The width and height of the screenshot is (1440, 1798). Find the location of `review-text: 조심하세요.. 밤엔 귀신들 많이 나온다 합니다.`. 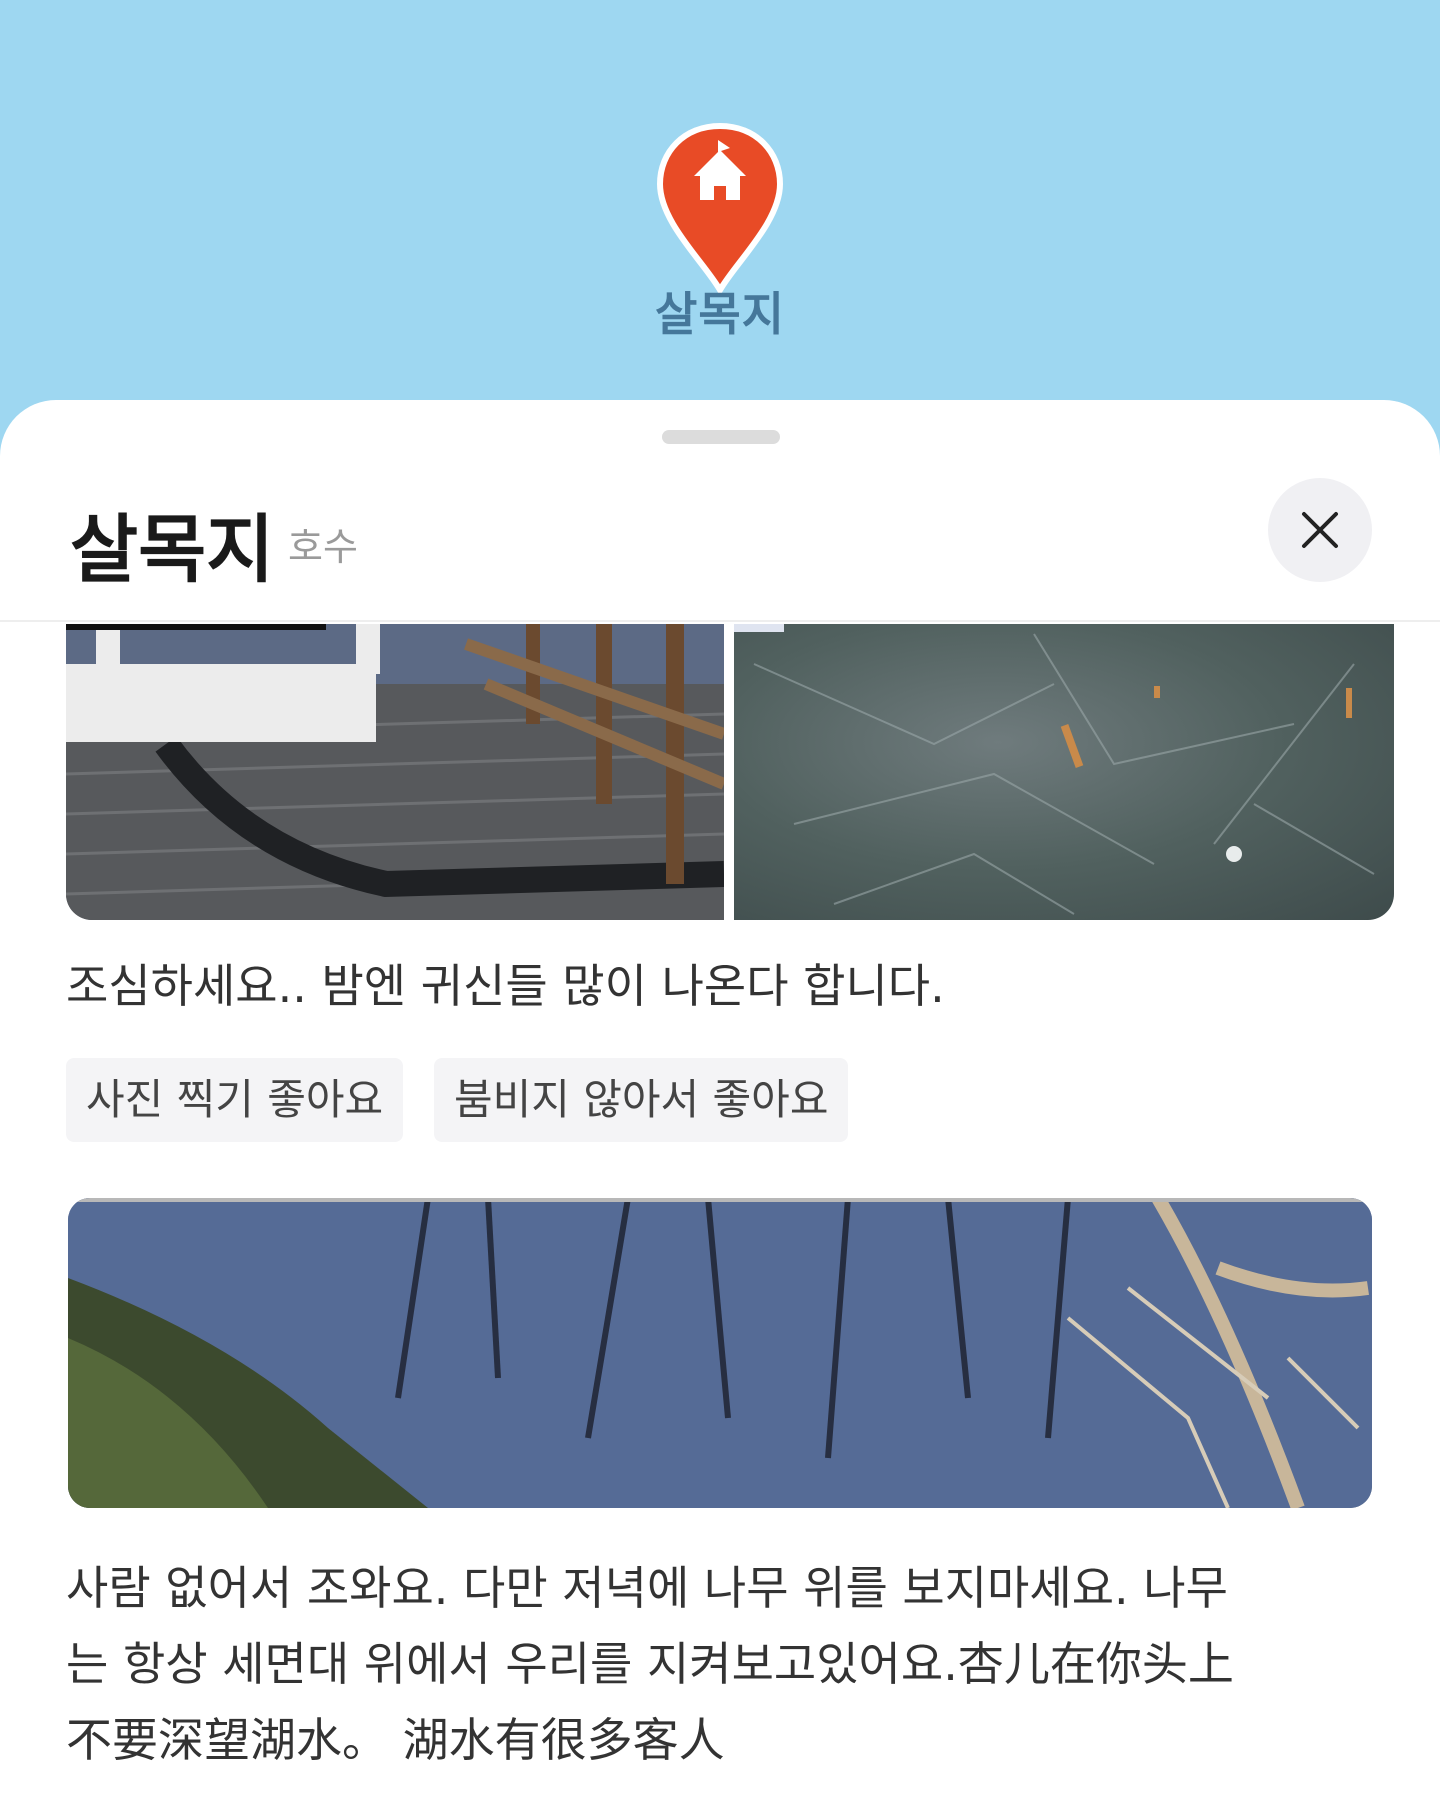

review-text: 조심하세요.. 밤엔 귀신들 많이 나온다 합니다. is located at coordinates (505, 986).